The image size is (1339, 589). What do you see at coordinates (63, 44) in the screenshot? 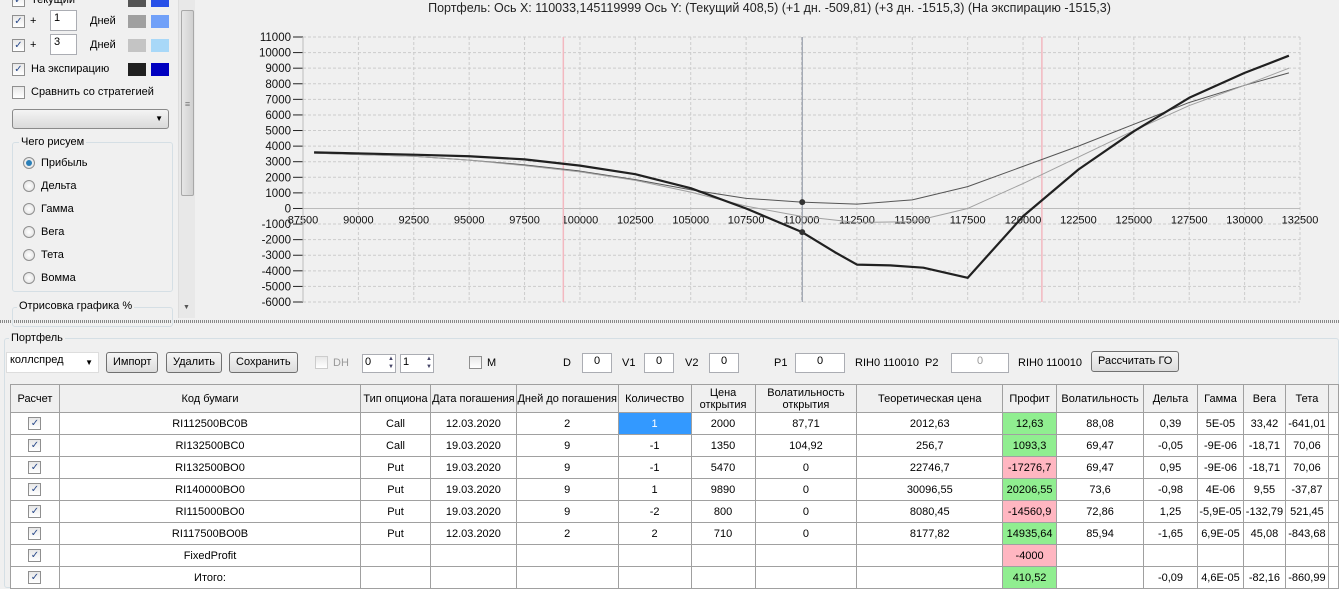
I see `days-input: 3` at bounding box center [63, 44].